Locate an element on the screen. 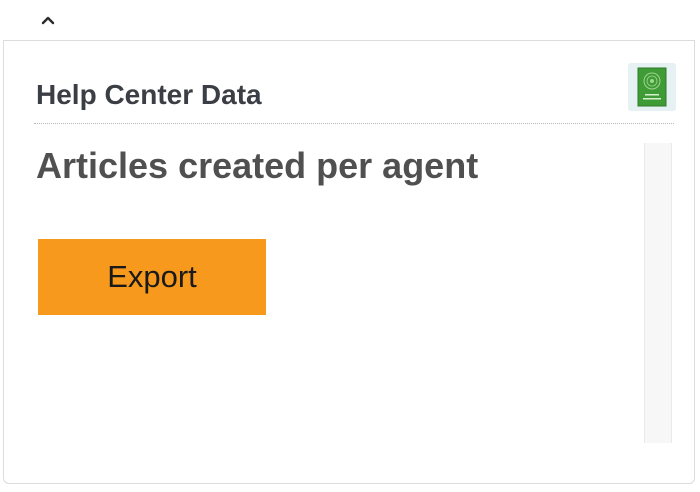  top-toolbar is located at coordinates (350, 21).